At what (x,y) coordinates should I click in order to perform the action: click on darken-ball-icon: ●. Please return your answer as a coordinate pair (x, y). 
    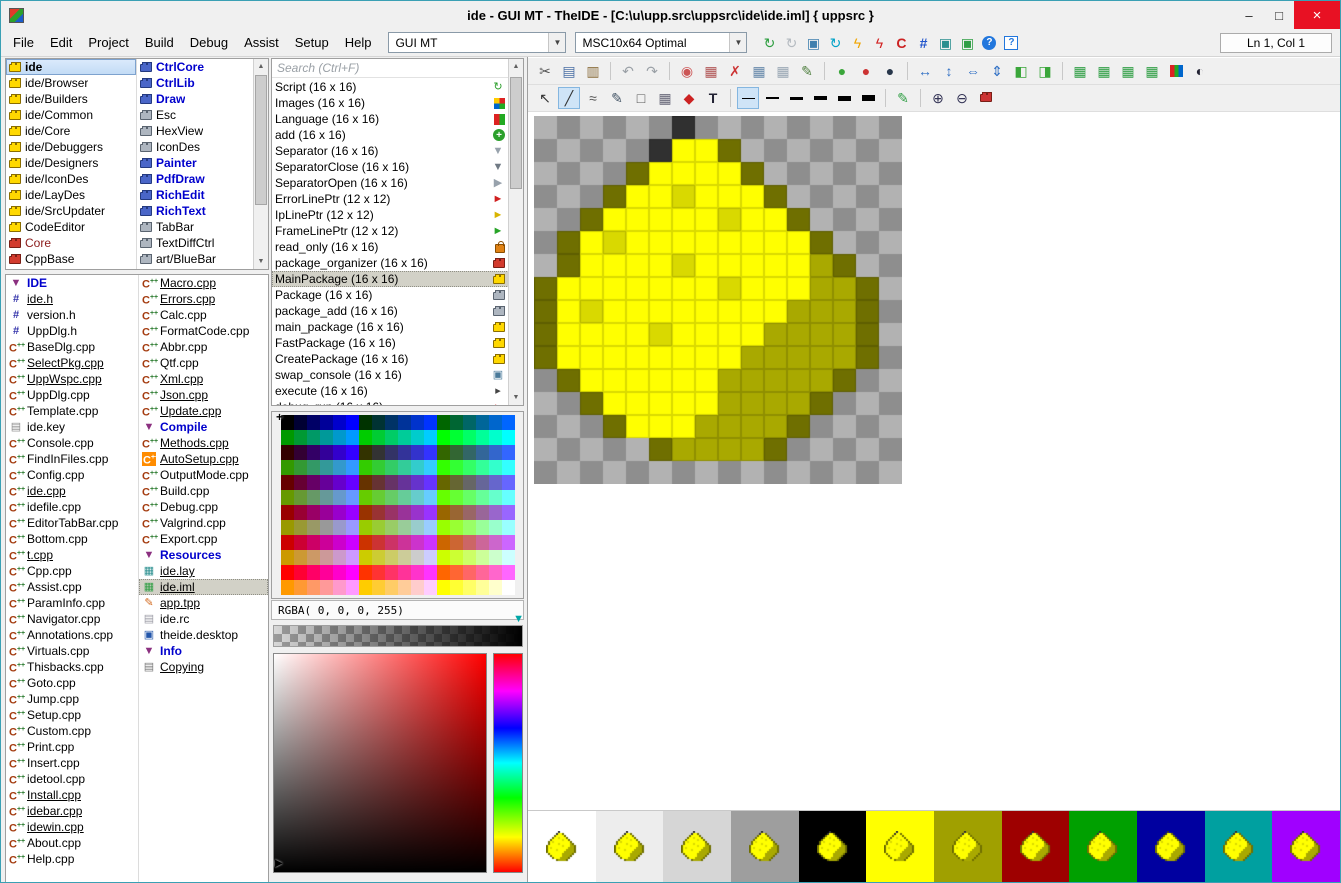
    Looking at the image, I should click on (890, 71).